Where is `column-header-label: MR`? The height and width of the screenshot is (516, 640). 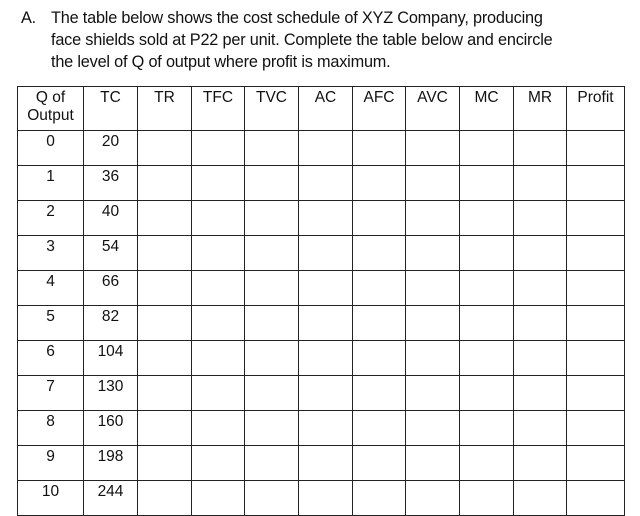 column-header-label: MR is located at coordinates (540, 97).